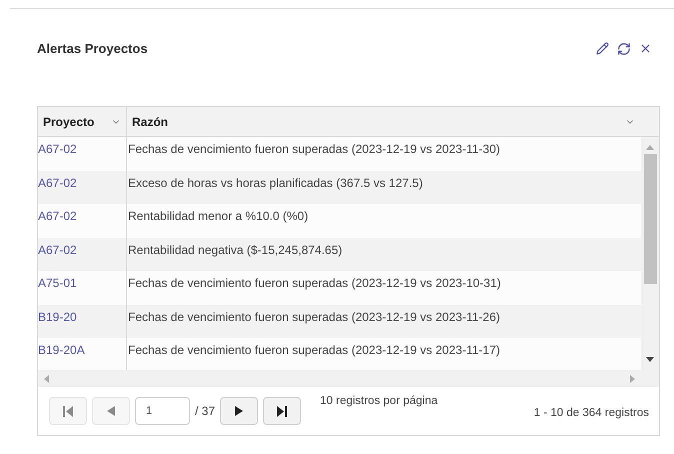 This screenshot has width=674, height=454. I want to click on scroll-right-icon, so click(632, 378).